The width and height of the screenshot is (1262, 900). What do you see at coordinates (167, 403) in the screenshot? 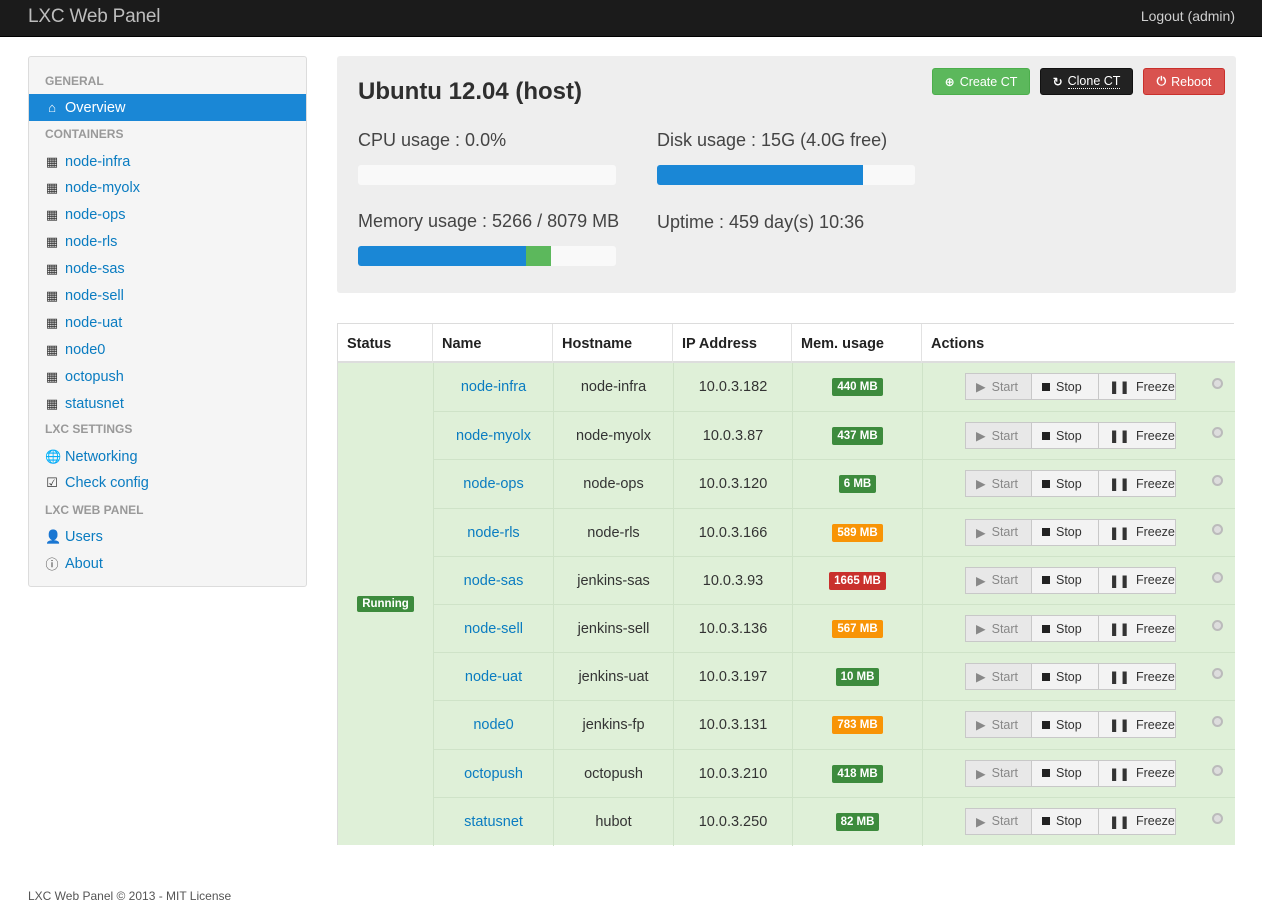
I see `sidebar-item-container: ▦ statusnet` at bounding box center [167, 403].